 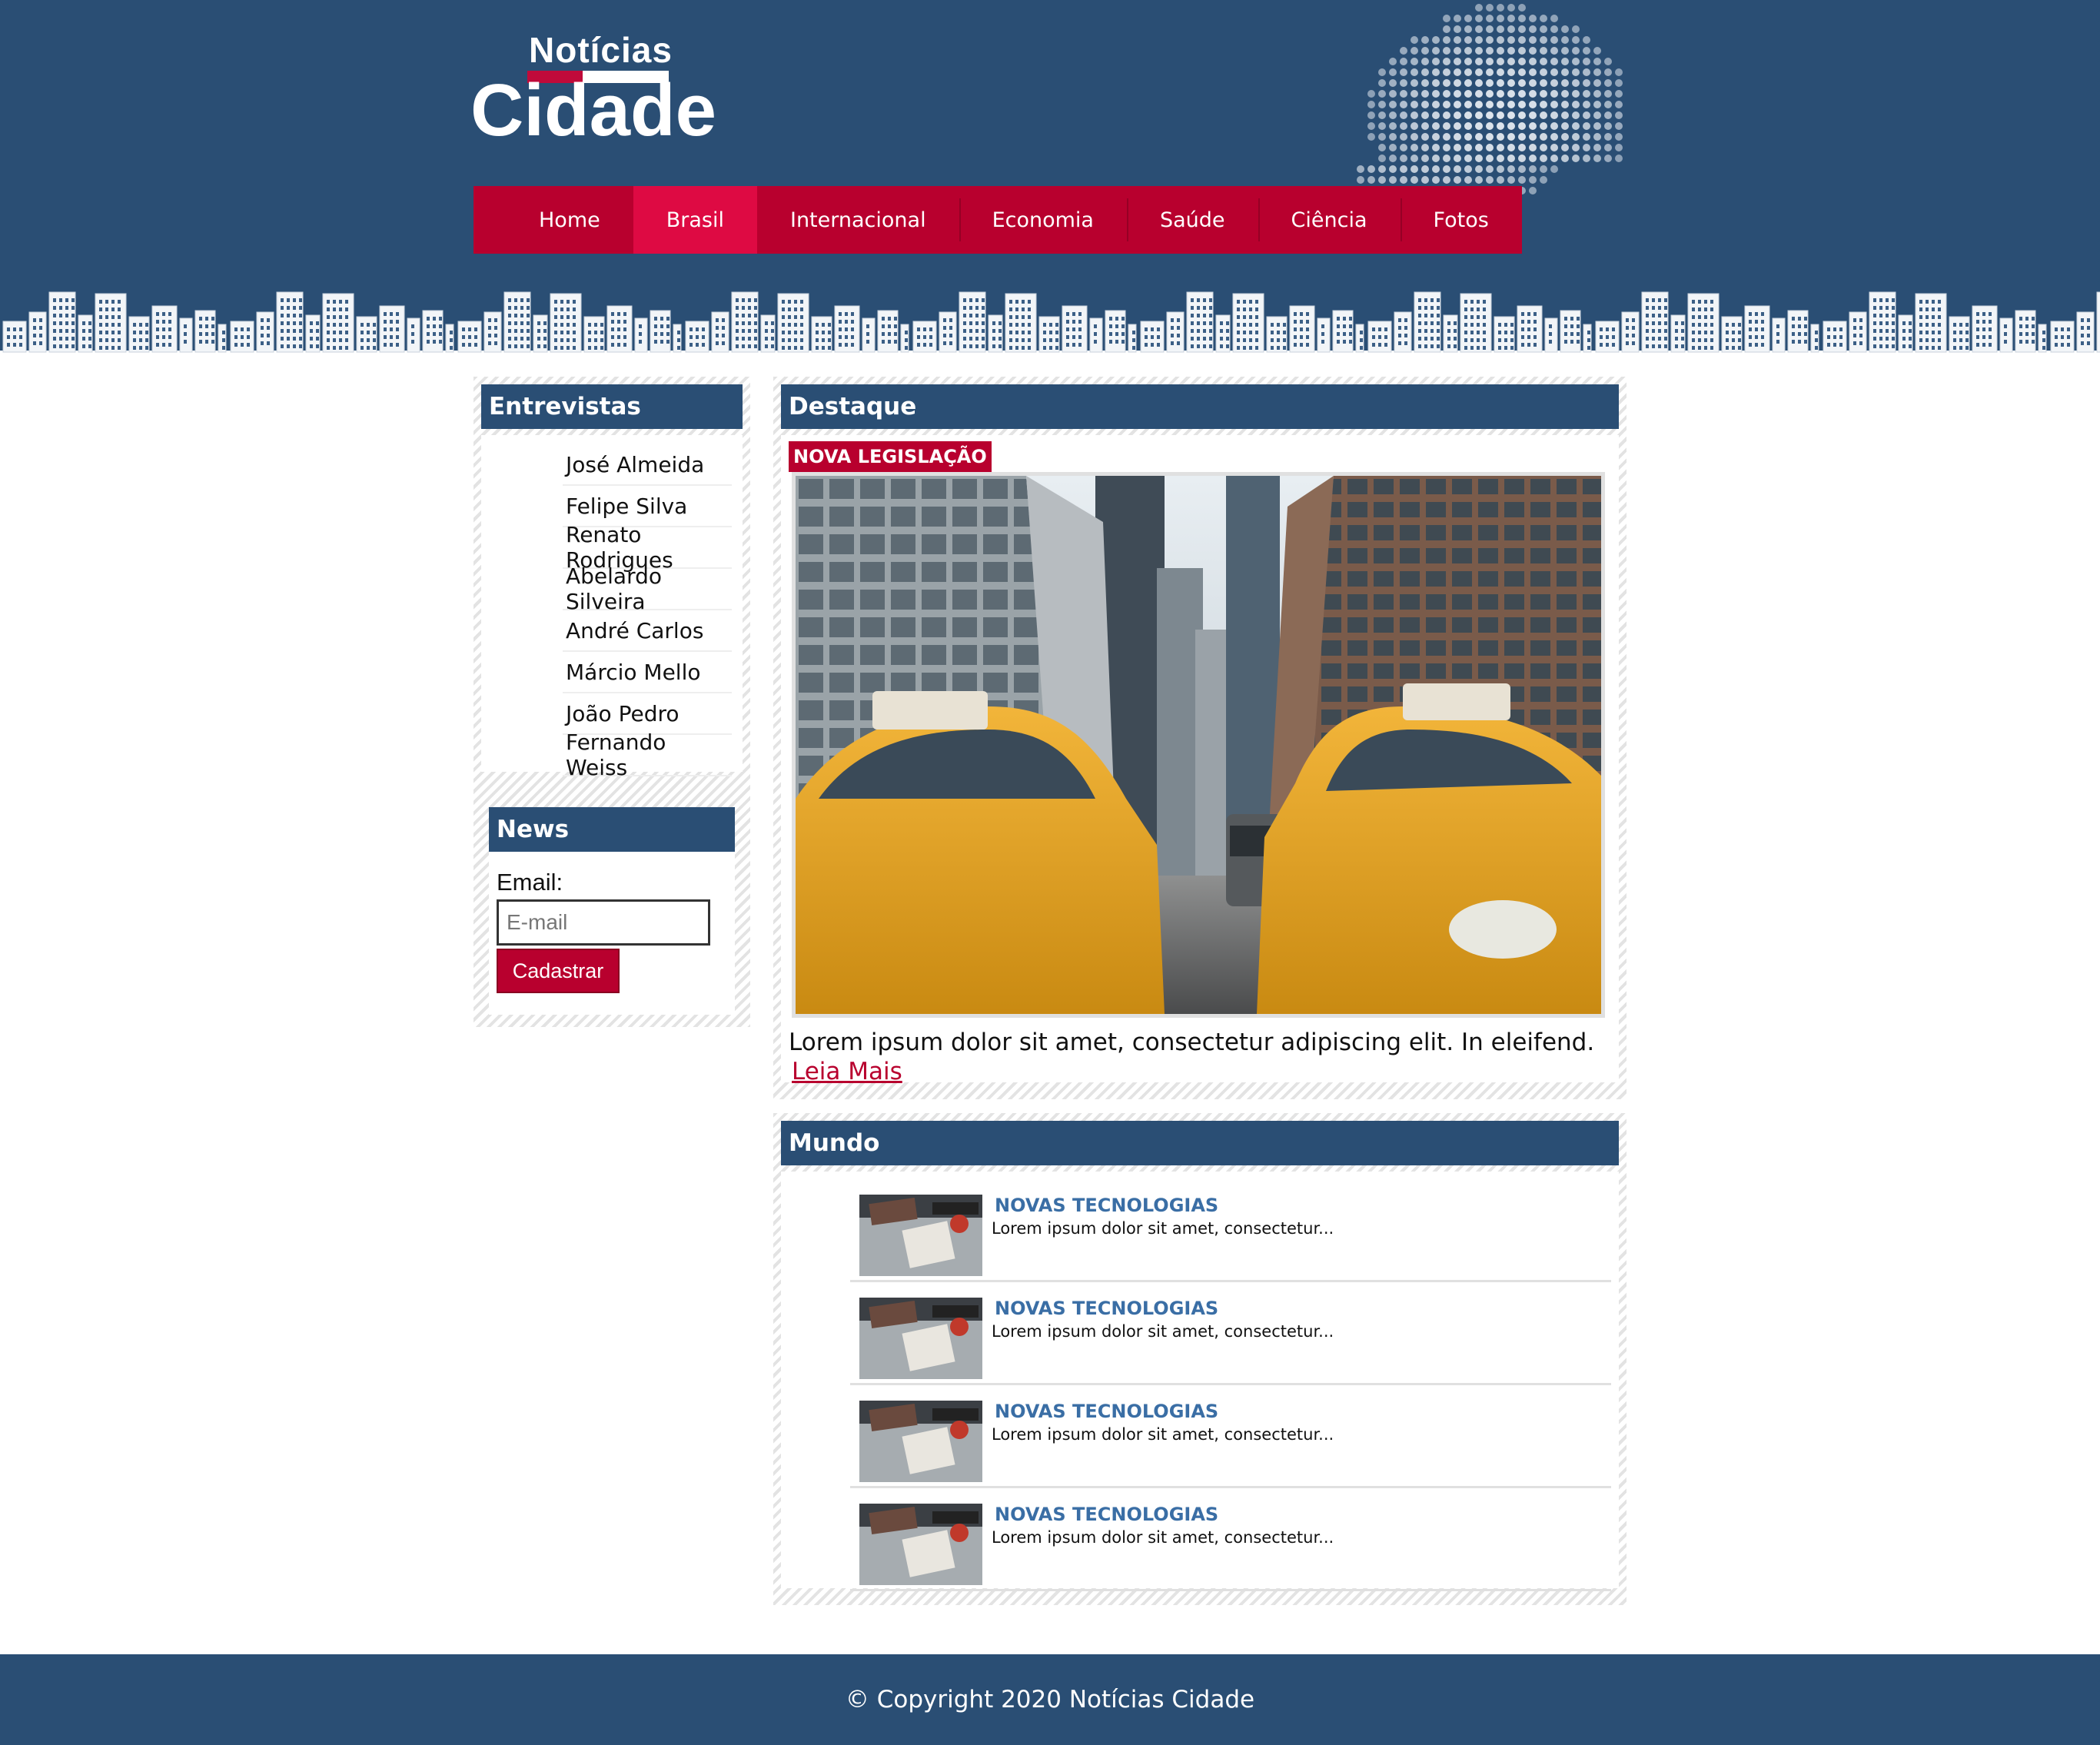 What do you see at coordinates (1200, 1143) in the screenshot?
I see `world-heading: Mundo` at bounding box center [1200, 1143].